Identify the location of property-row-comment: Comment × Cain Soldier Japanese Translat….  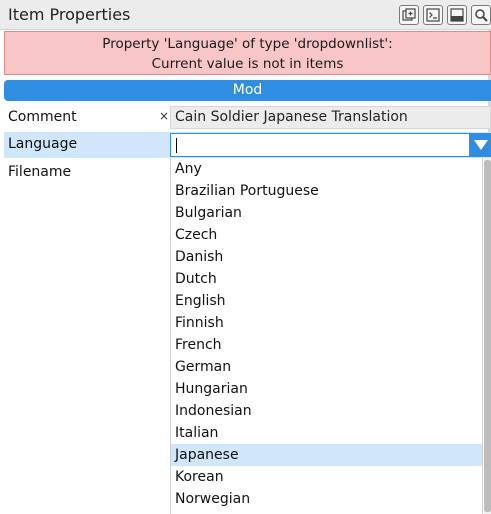
(247, 118).